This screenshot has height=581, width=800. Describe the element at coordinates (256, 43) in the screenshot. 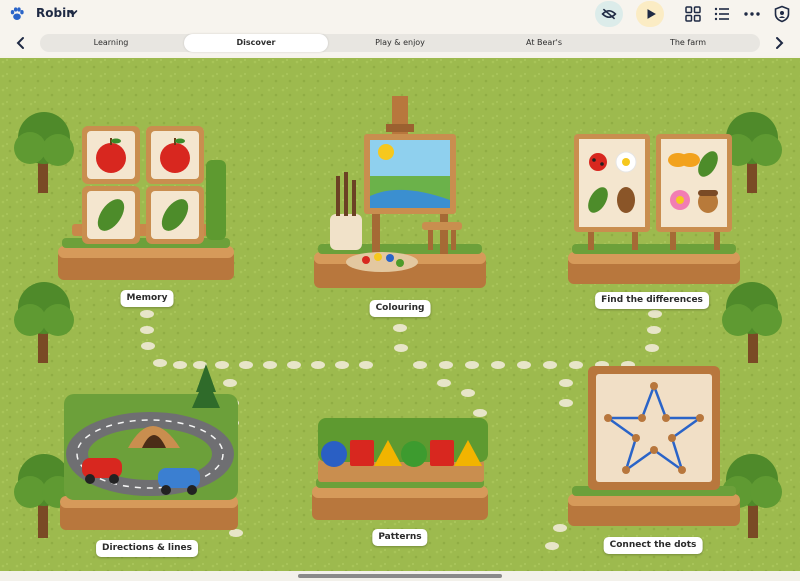

I see `tab-discover: Discover` at that location.